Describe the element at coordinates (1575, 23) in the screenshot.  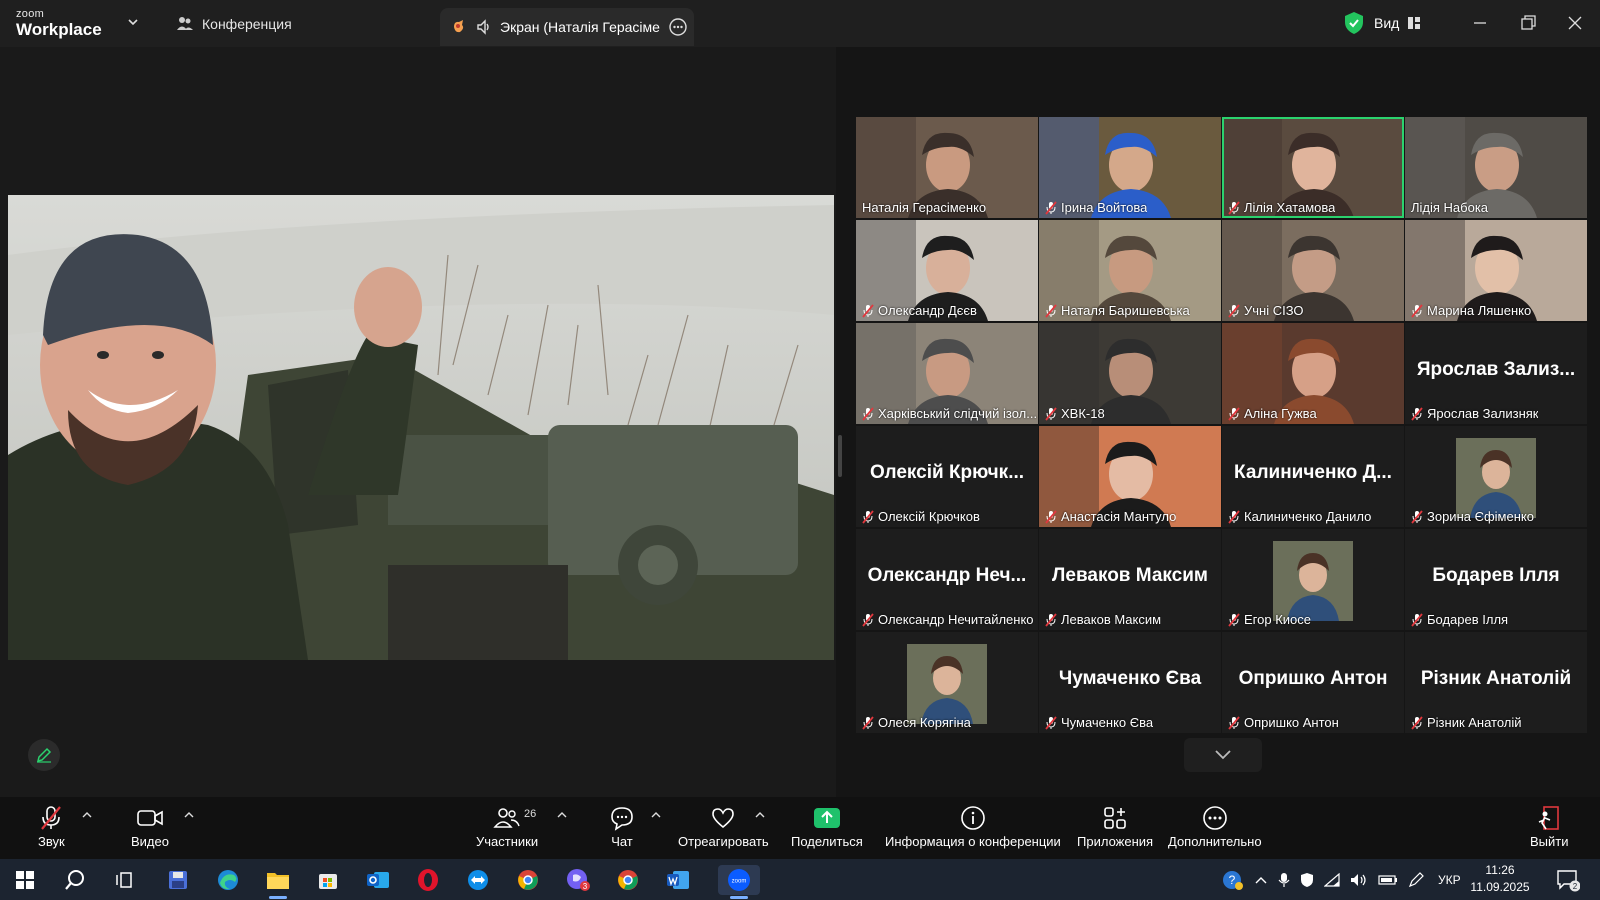
I see `close-icon` at that location.